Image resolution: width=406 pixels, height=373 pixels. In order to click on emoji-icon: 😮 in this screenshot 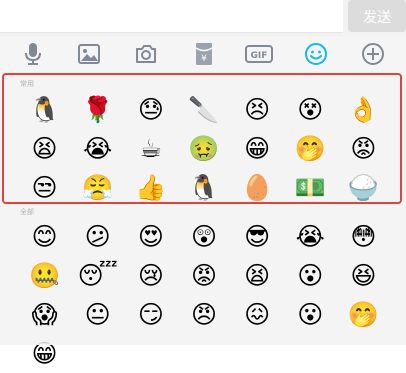, I will do `click(310, 314)`.